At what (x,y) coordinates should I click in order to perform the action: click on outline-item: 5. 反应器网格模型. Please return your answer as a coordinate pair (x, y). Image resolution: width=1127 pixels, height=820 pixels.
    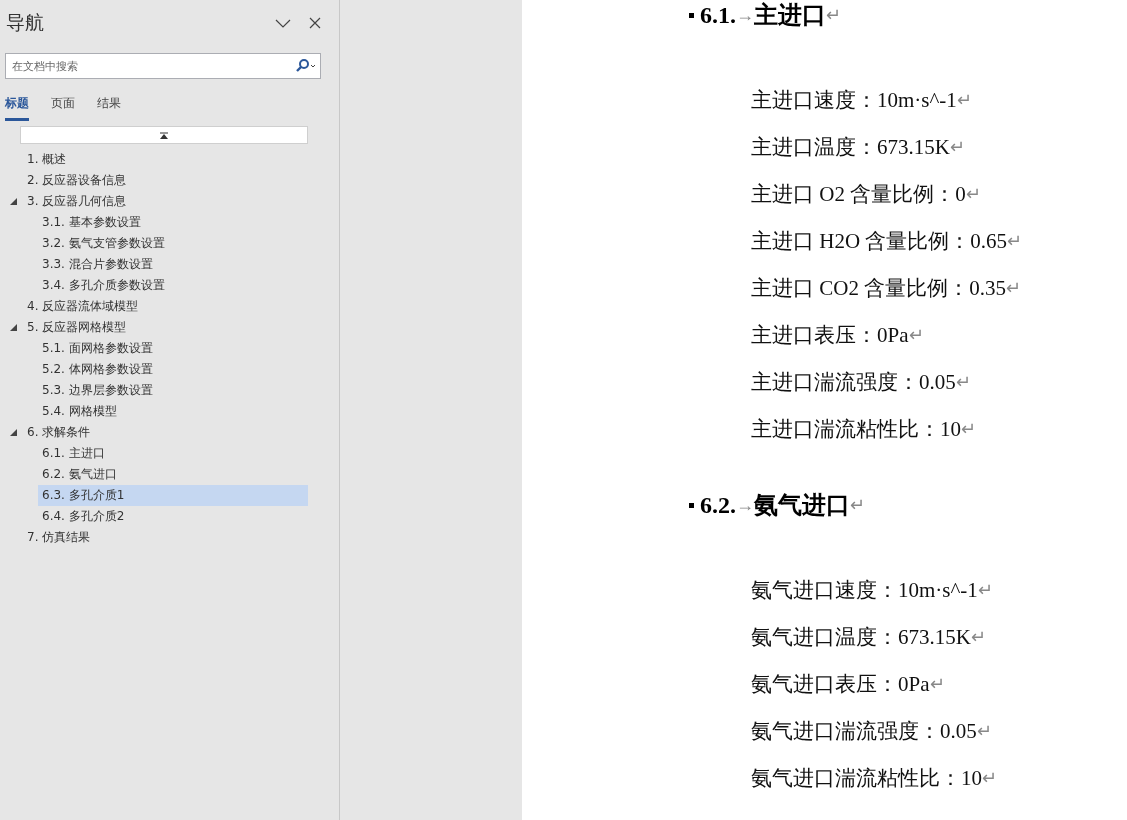
    Looking at the image, I should click on (154, 327).